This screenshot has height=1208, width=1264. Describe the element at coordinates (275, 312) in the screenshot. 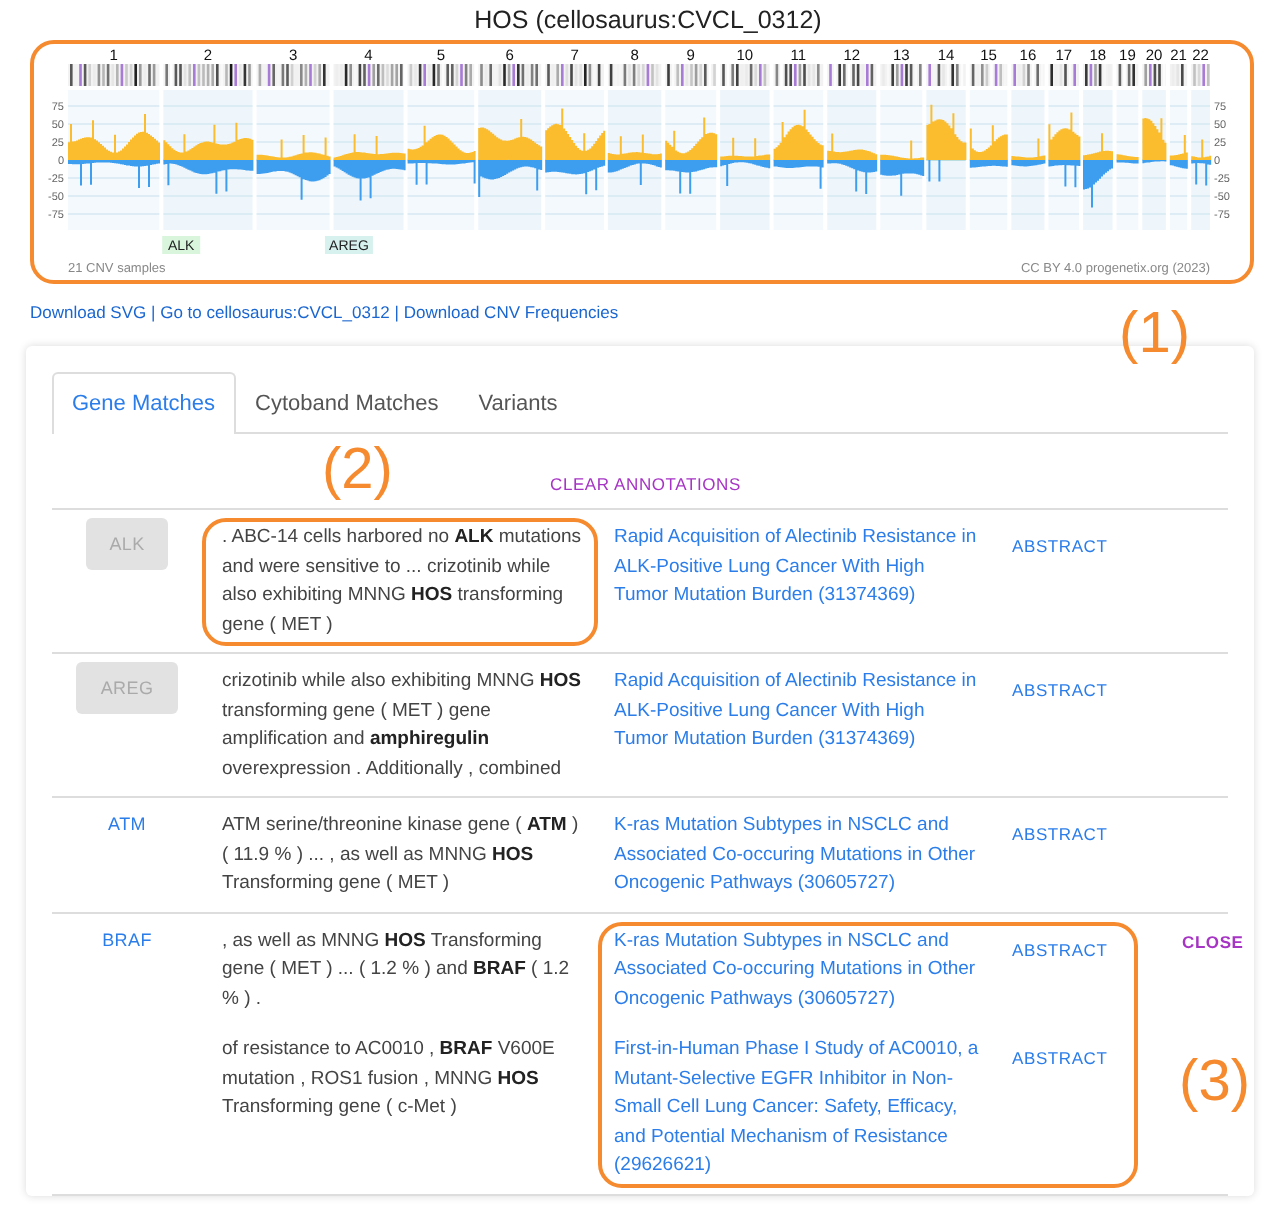

I see `download-link: Go to cellosaurus:CVCL_0312` at that location.